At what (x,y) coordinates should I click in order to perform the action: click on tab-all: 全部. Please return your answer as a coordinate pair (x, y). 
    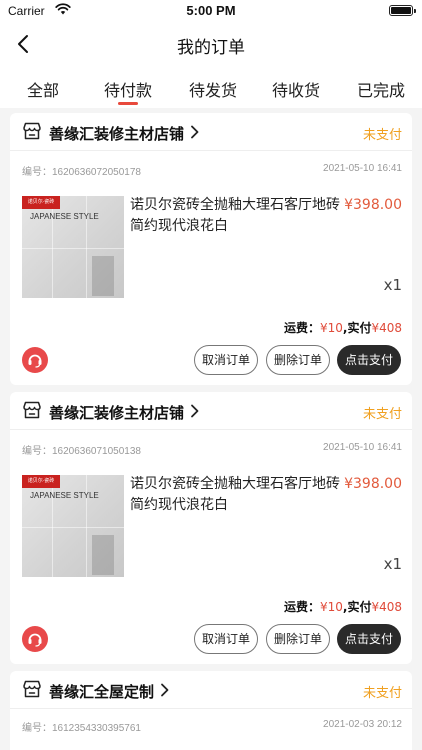
    Looking at the image, I should click on (43, 89).